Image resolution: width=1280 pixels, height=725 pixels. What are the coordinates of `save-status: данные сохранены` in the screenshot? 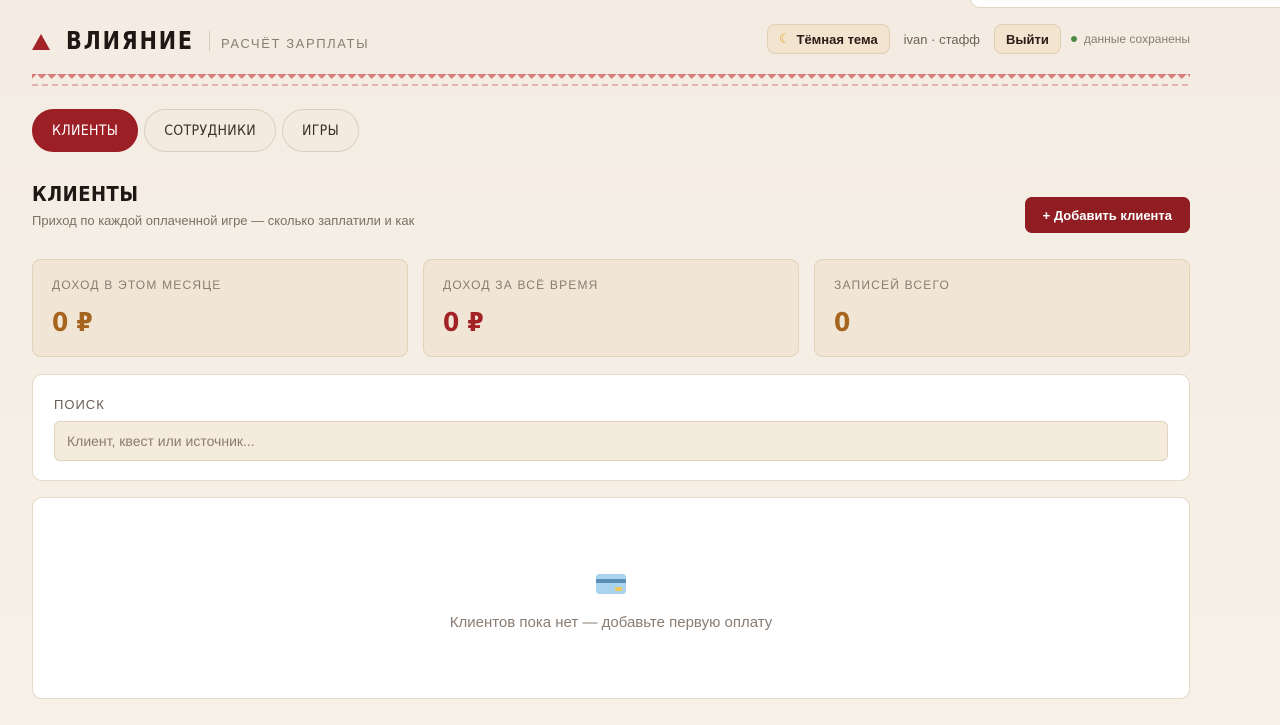 It's located at (1130, 39).